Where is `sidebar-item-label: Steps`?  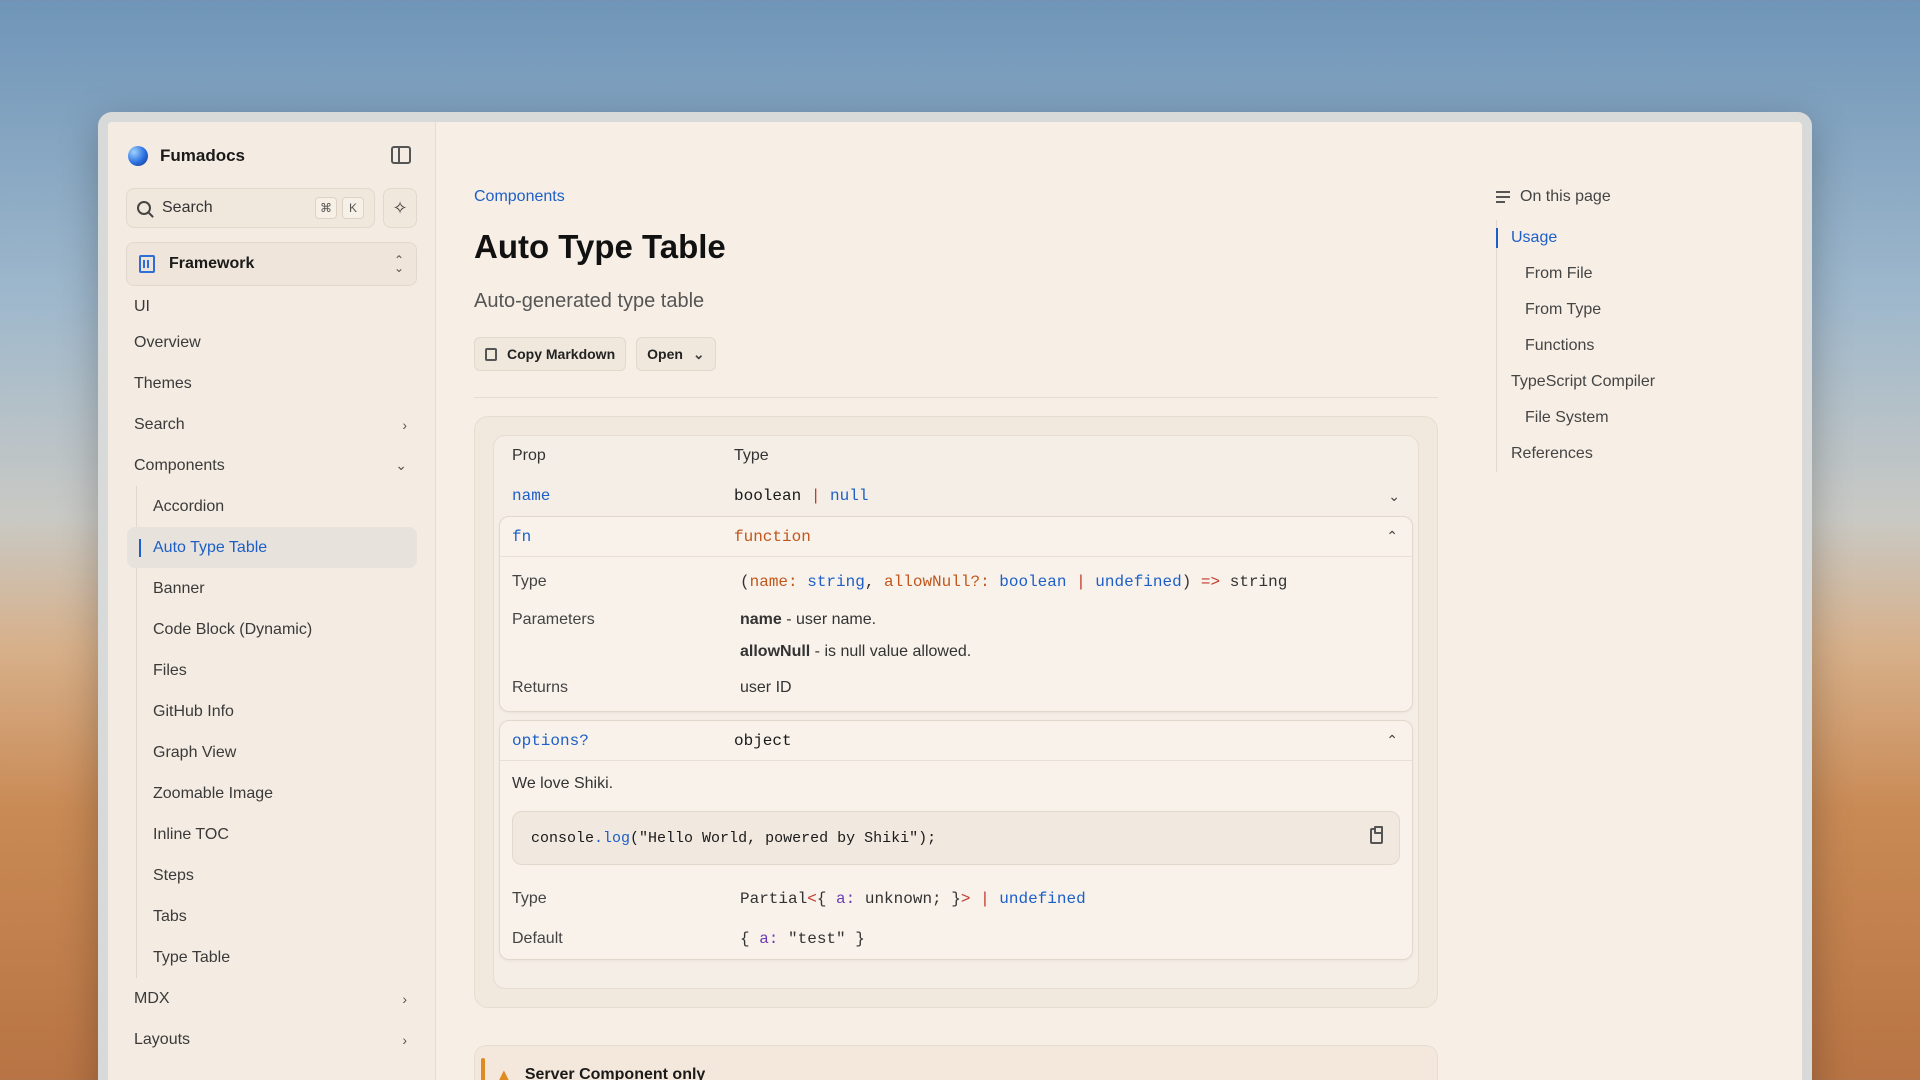 sidebar-item-label: Steps is located at coordinates (173, 875).